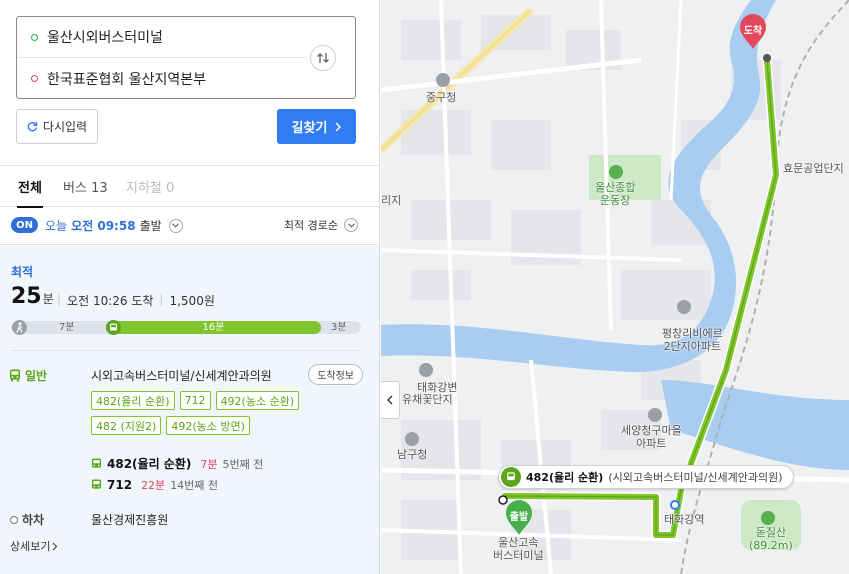 The width and height of the screenshot is (849, 574). Describe the element at coordinates (335, 374) in the screenshot. I see `arrival-info-button: 도착정보` at that location.